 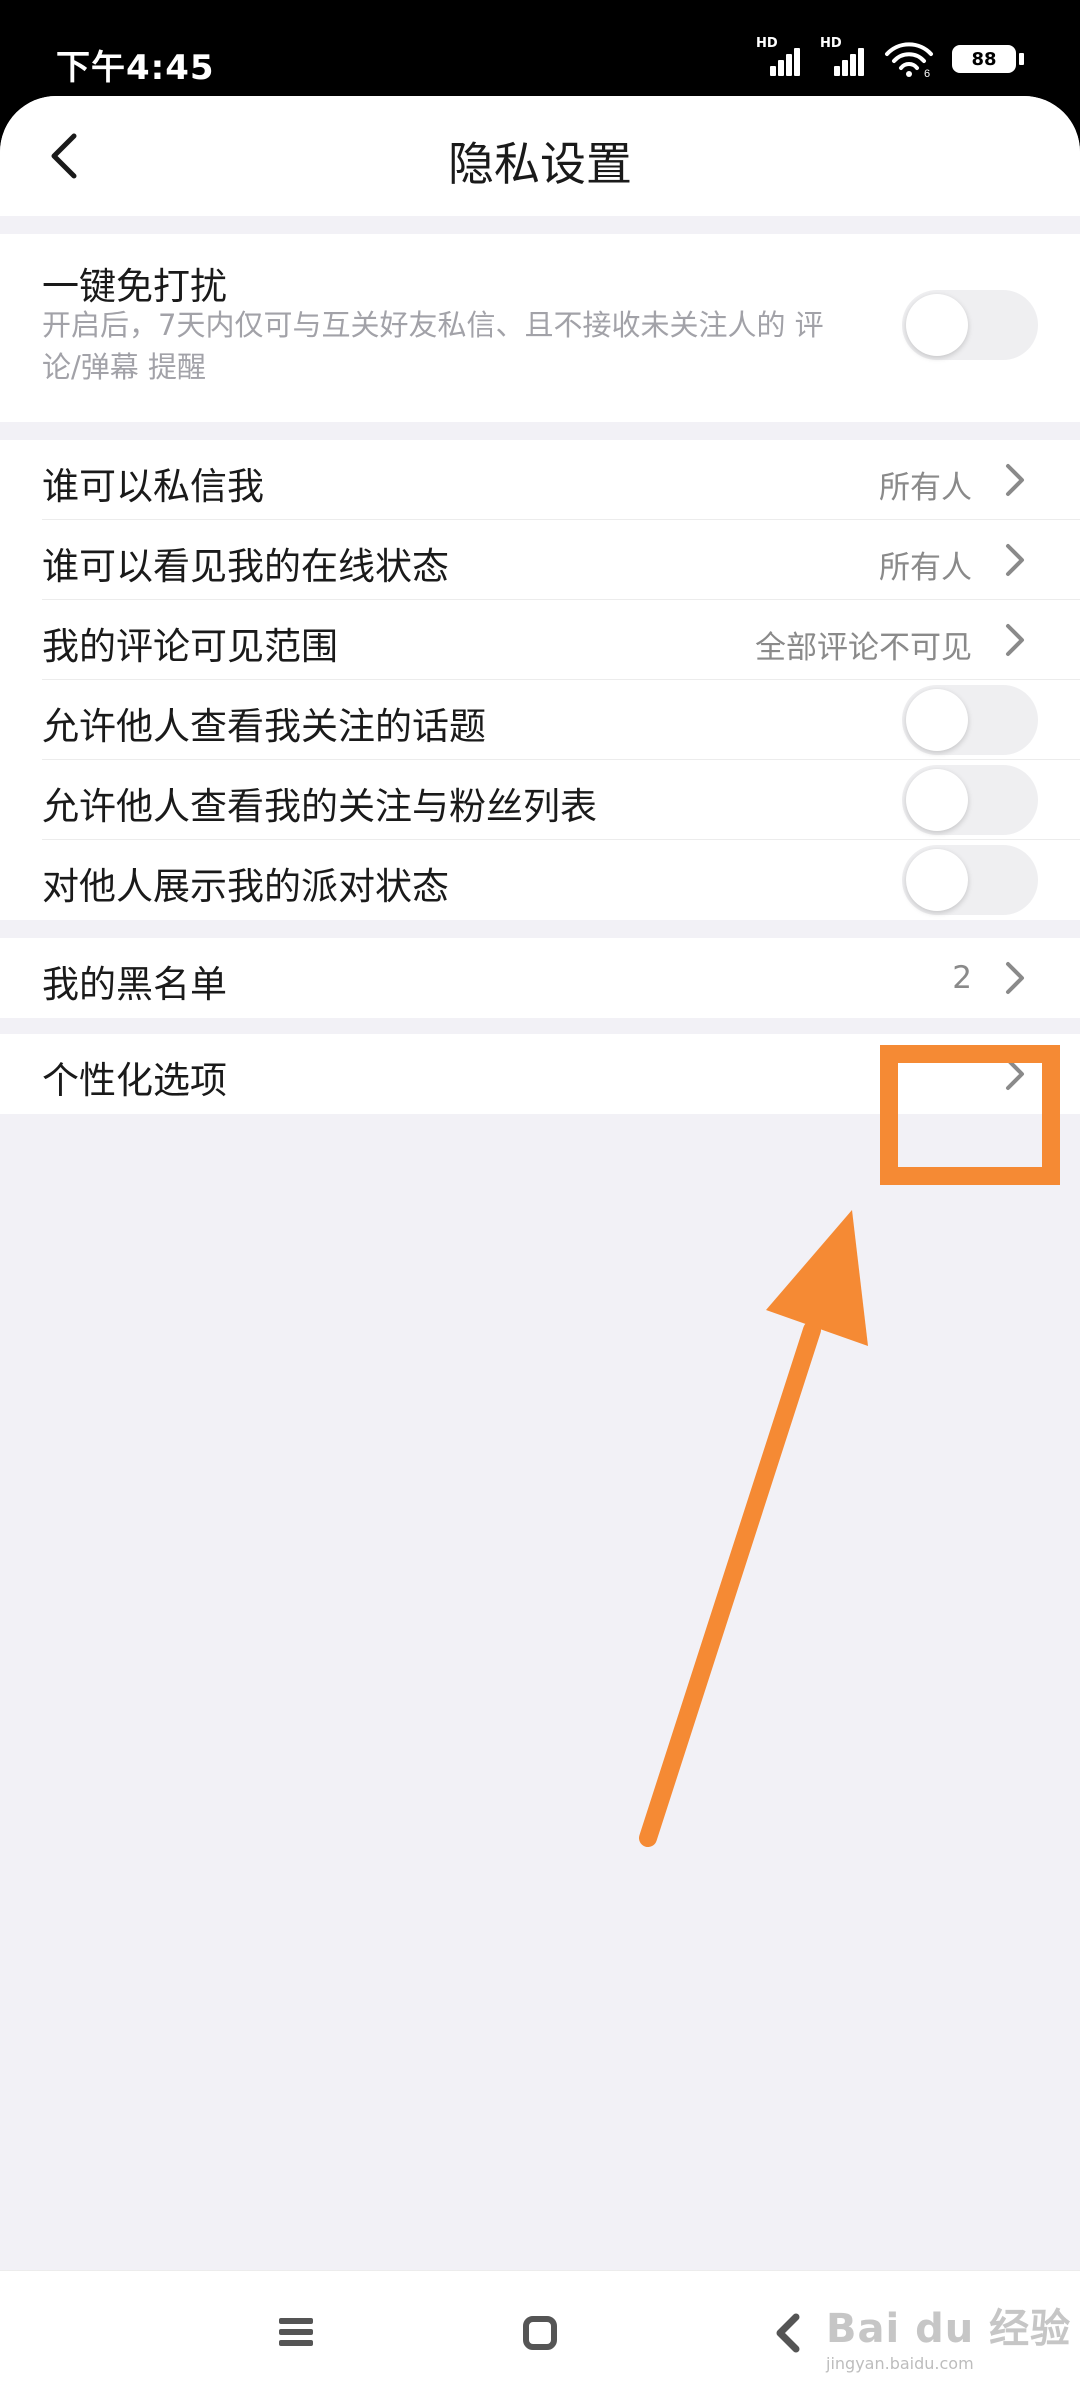 What do you see at coordinates (540, 978) in the screenshot?
I see `blacklist-group: 我的黑名单 2` at bounding box center [540, 978].